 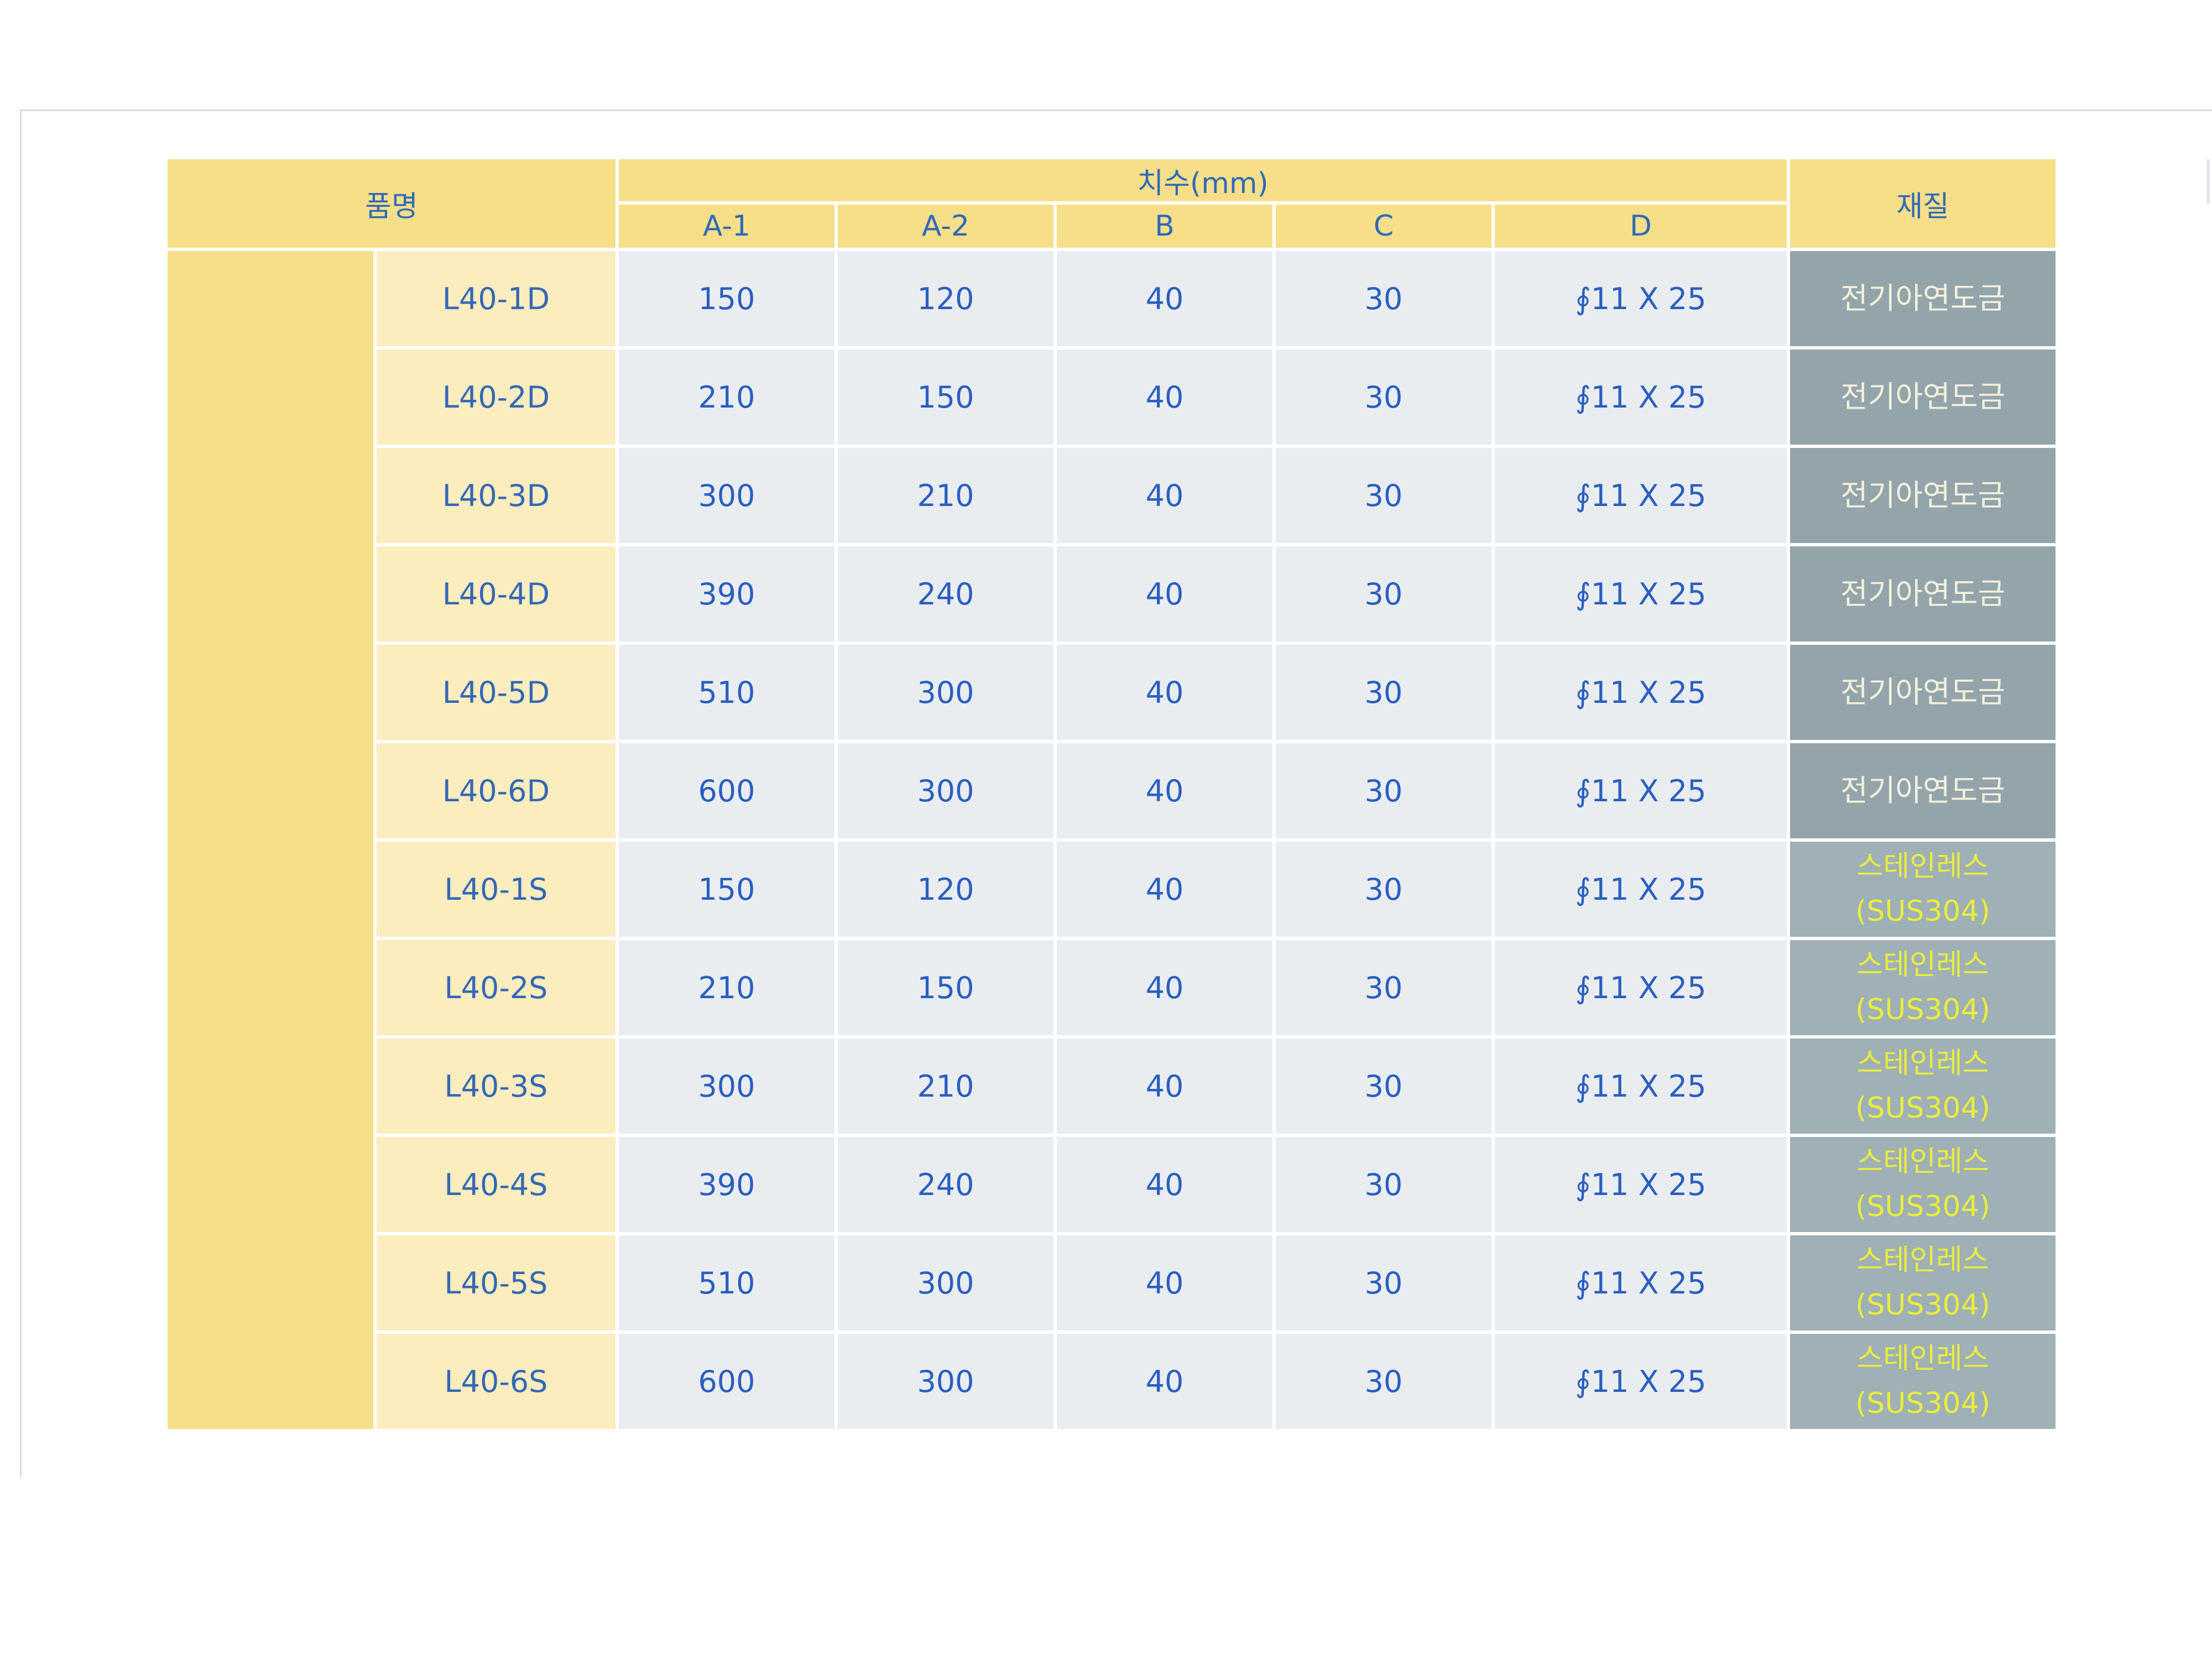 I want to click on table-row: L40-5D 510 300 40 30 ∮11 X 25 전기아연도금, so click(x=1112, y=692).